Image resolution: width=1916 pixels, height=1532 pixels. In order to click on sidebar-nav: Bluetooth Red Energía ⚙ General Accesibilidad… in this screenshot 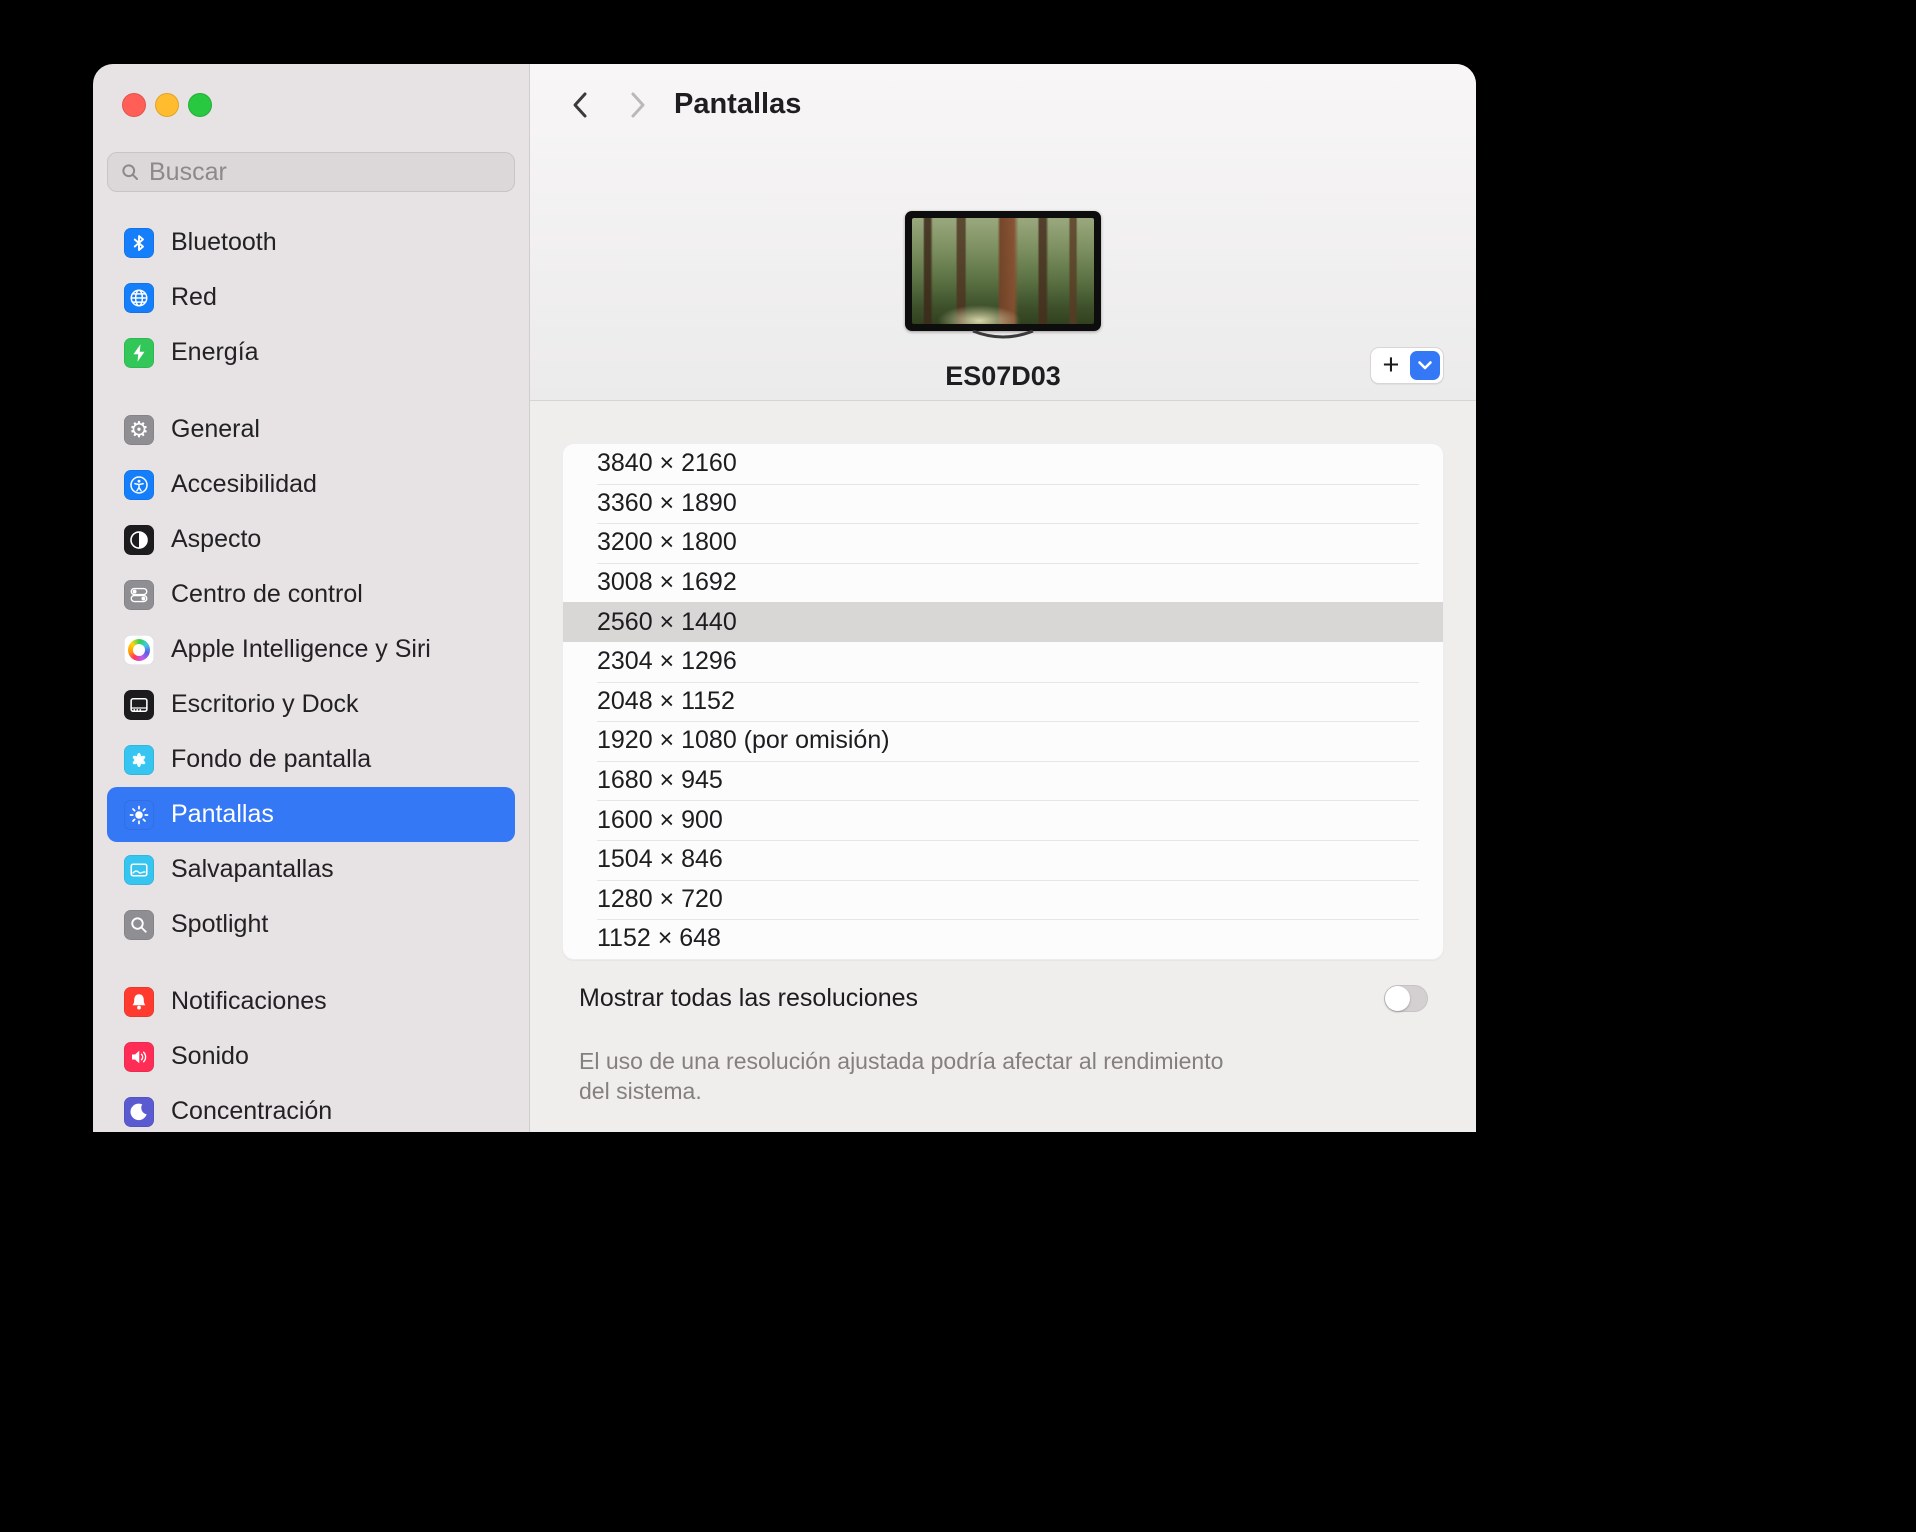, I will do `click(311, 673)`.